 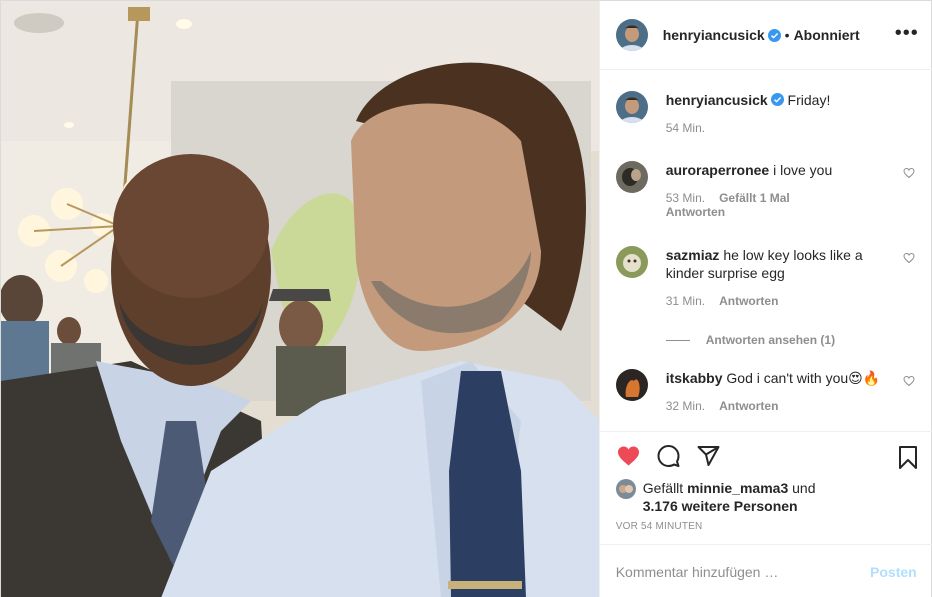 What do you see at coordinates (685, 406) in the screenshot?
I see `comment-time: 32 Min.` at bounding box center [685, 406].